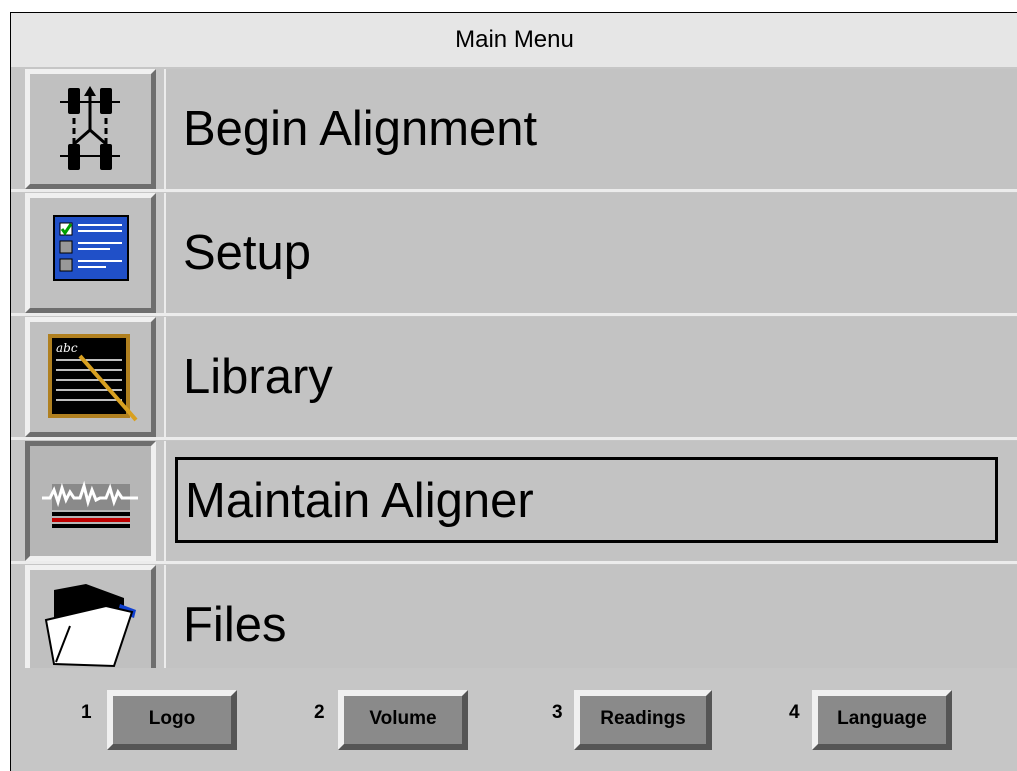 The height and width of the screenshot is (771, 1017). What do you see at coordinates (514, 40) in the screenshot?
I see `window-title: Main Menu` at bounding box center [514, 40].